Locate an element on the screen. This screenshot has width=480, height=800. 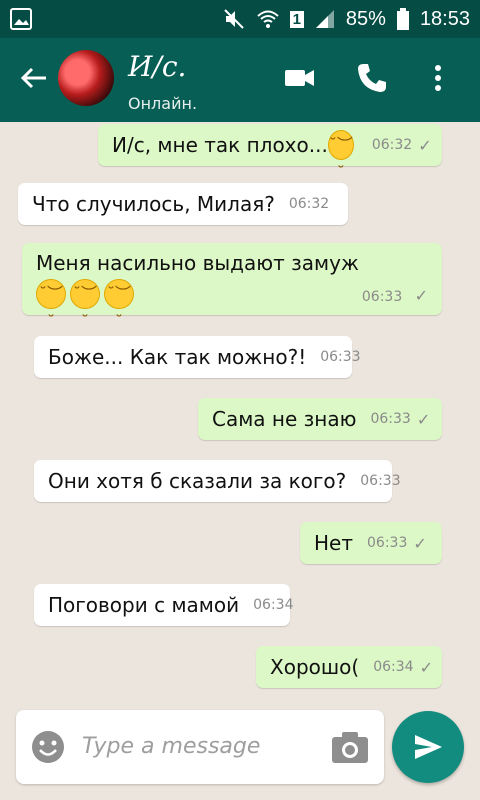
message-input-bar: Type a message is located at coordinates (200, 747).